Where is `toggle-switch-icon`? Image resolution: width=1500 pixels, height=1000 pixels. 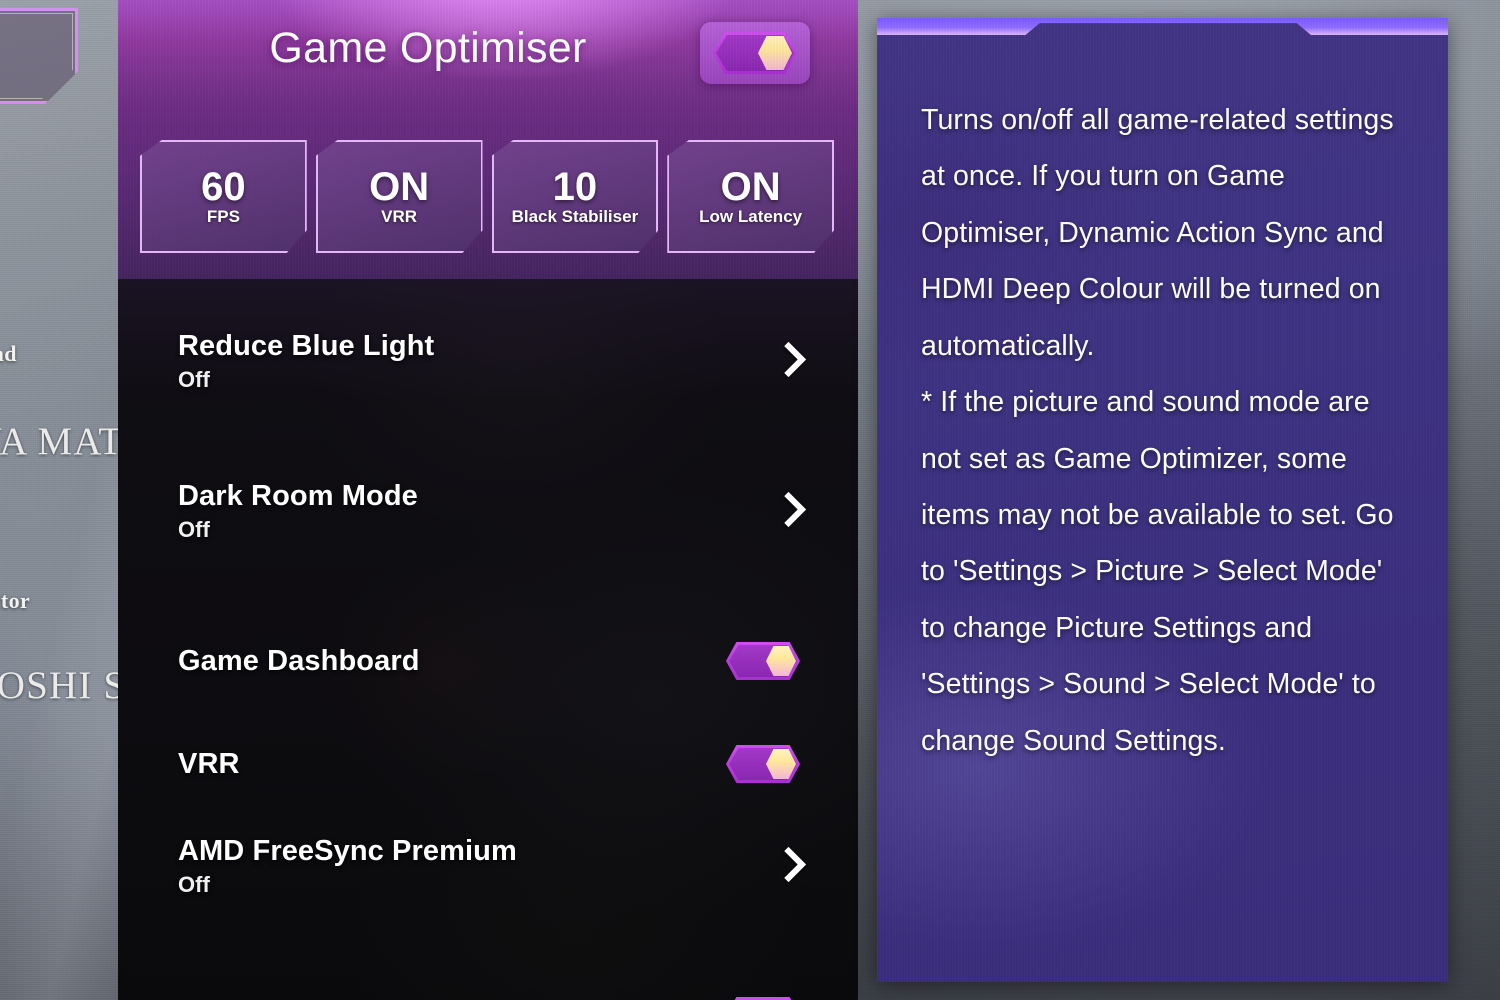
toggle-switch-icon is located at coordinates (755, 53).